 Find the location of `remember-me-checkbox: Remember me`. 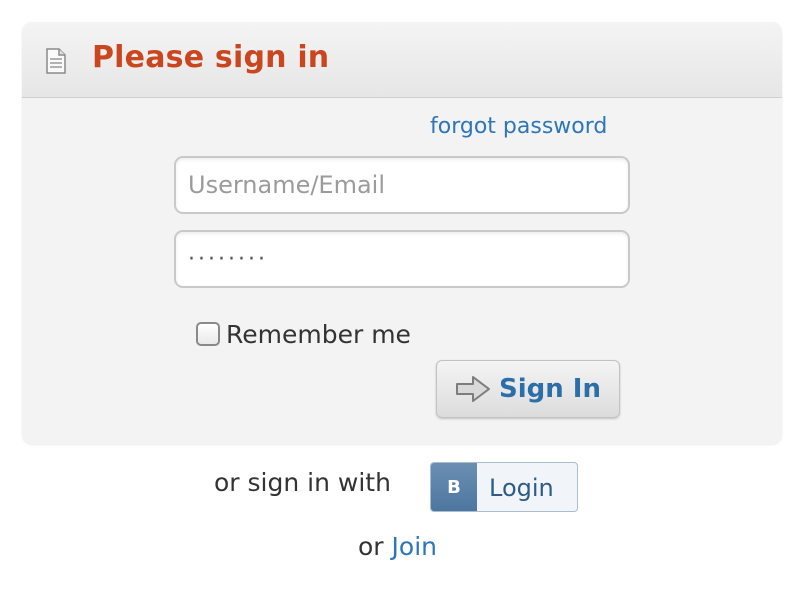

remember-me-checkbox: Remember me is located at coordinates (303, 334).